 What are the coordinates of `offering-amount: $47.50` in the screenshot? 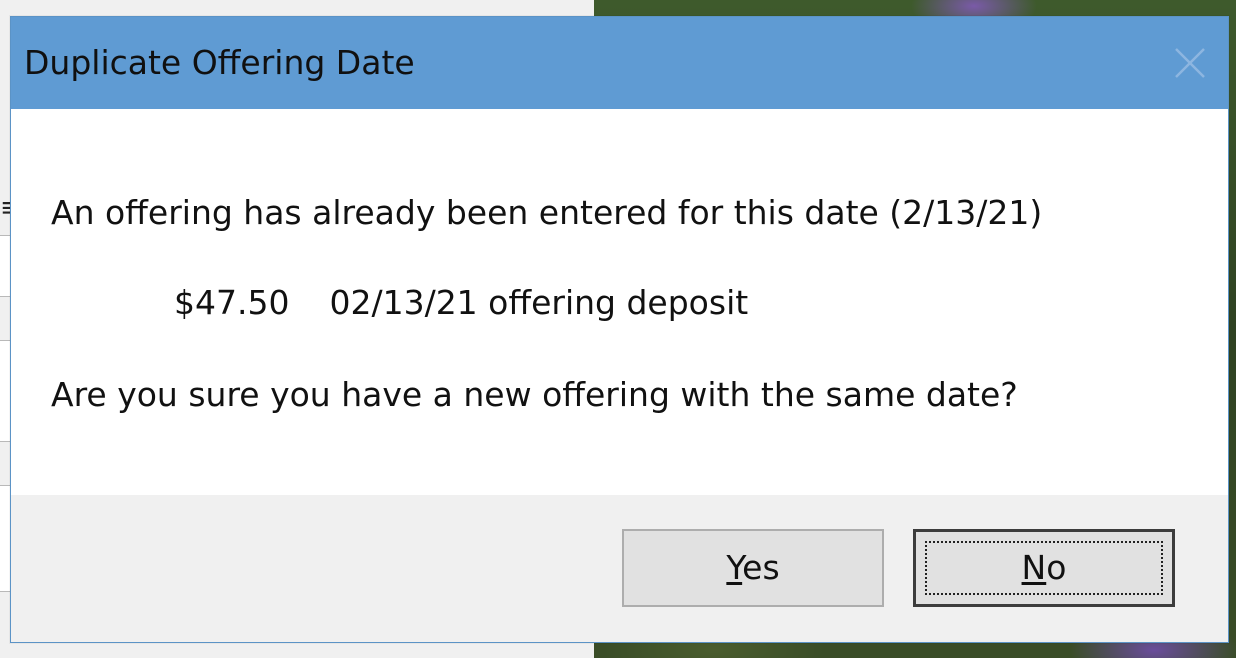 It's located at (232, 302).